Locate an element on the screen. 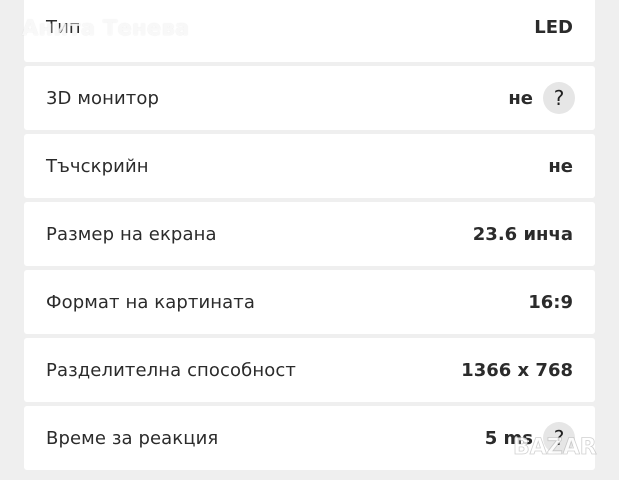 The width and height of the screenshot is (619, 480). spec-value-wrap: 16:9 is located at coordinates (550, 302).